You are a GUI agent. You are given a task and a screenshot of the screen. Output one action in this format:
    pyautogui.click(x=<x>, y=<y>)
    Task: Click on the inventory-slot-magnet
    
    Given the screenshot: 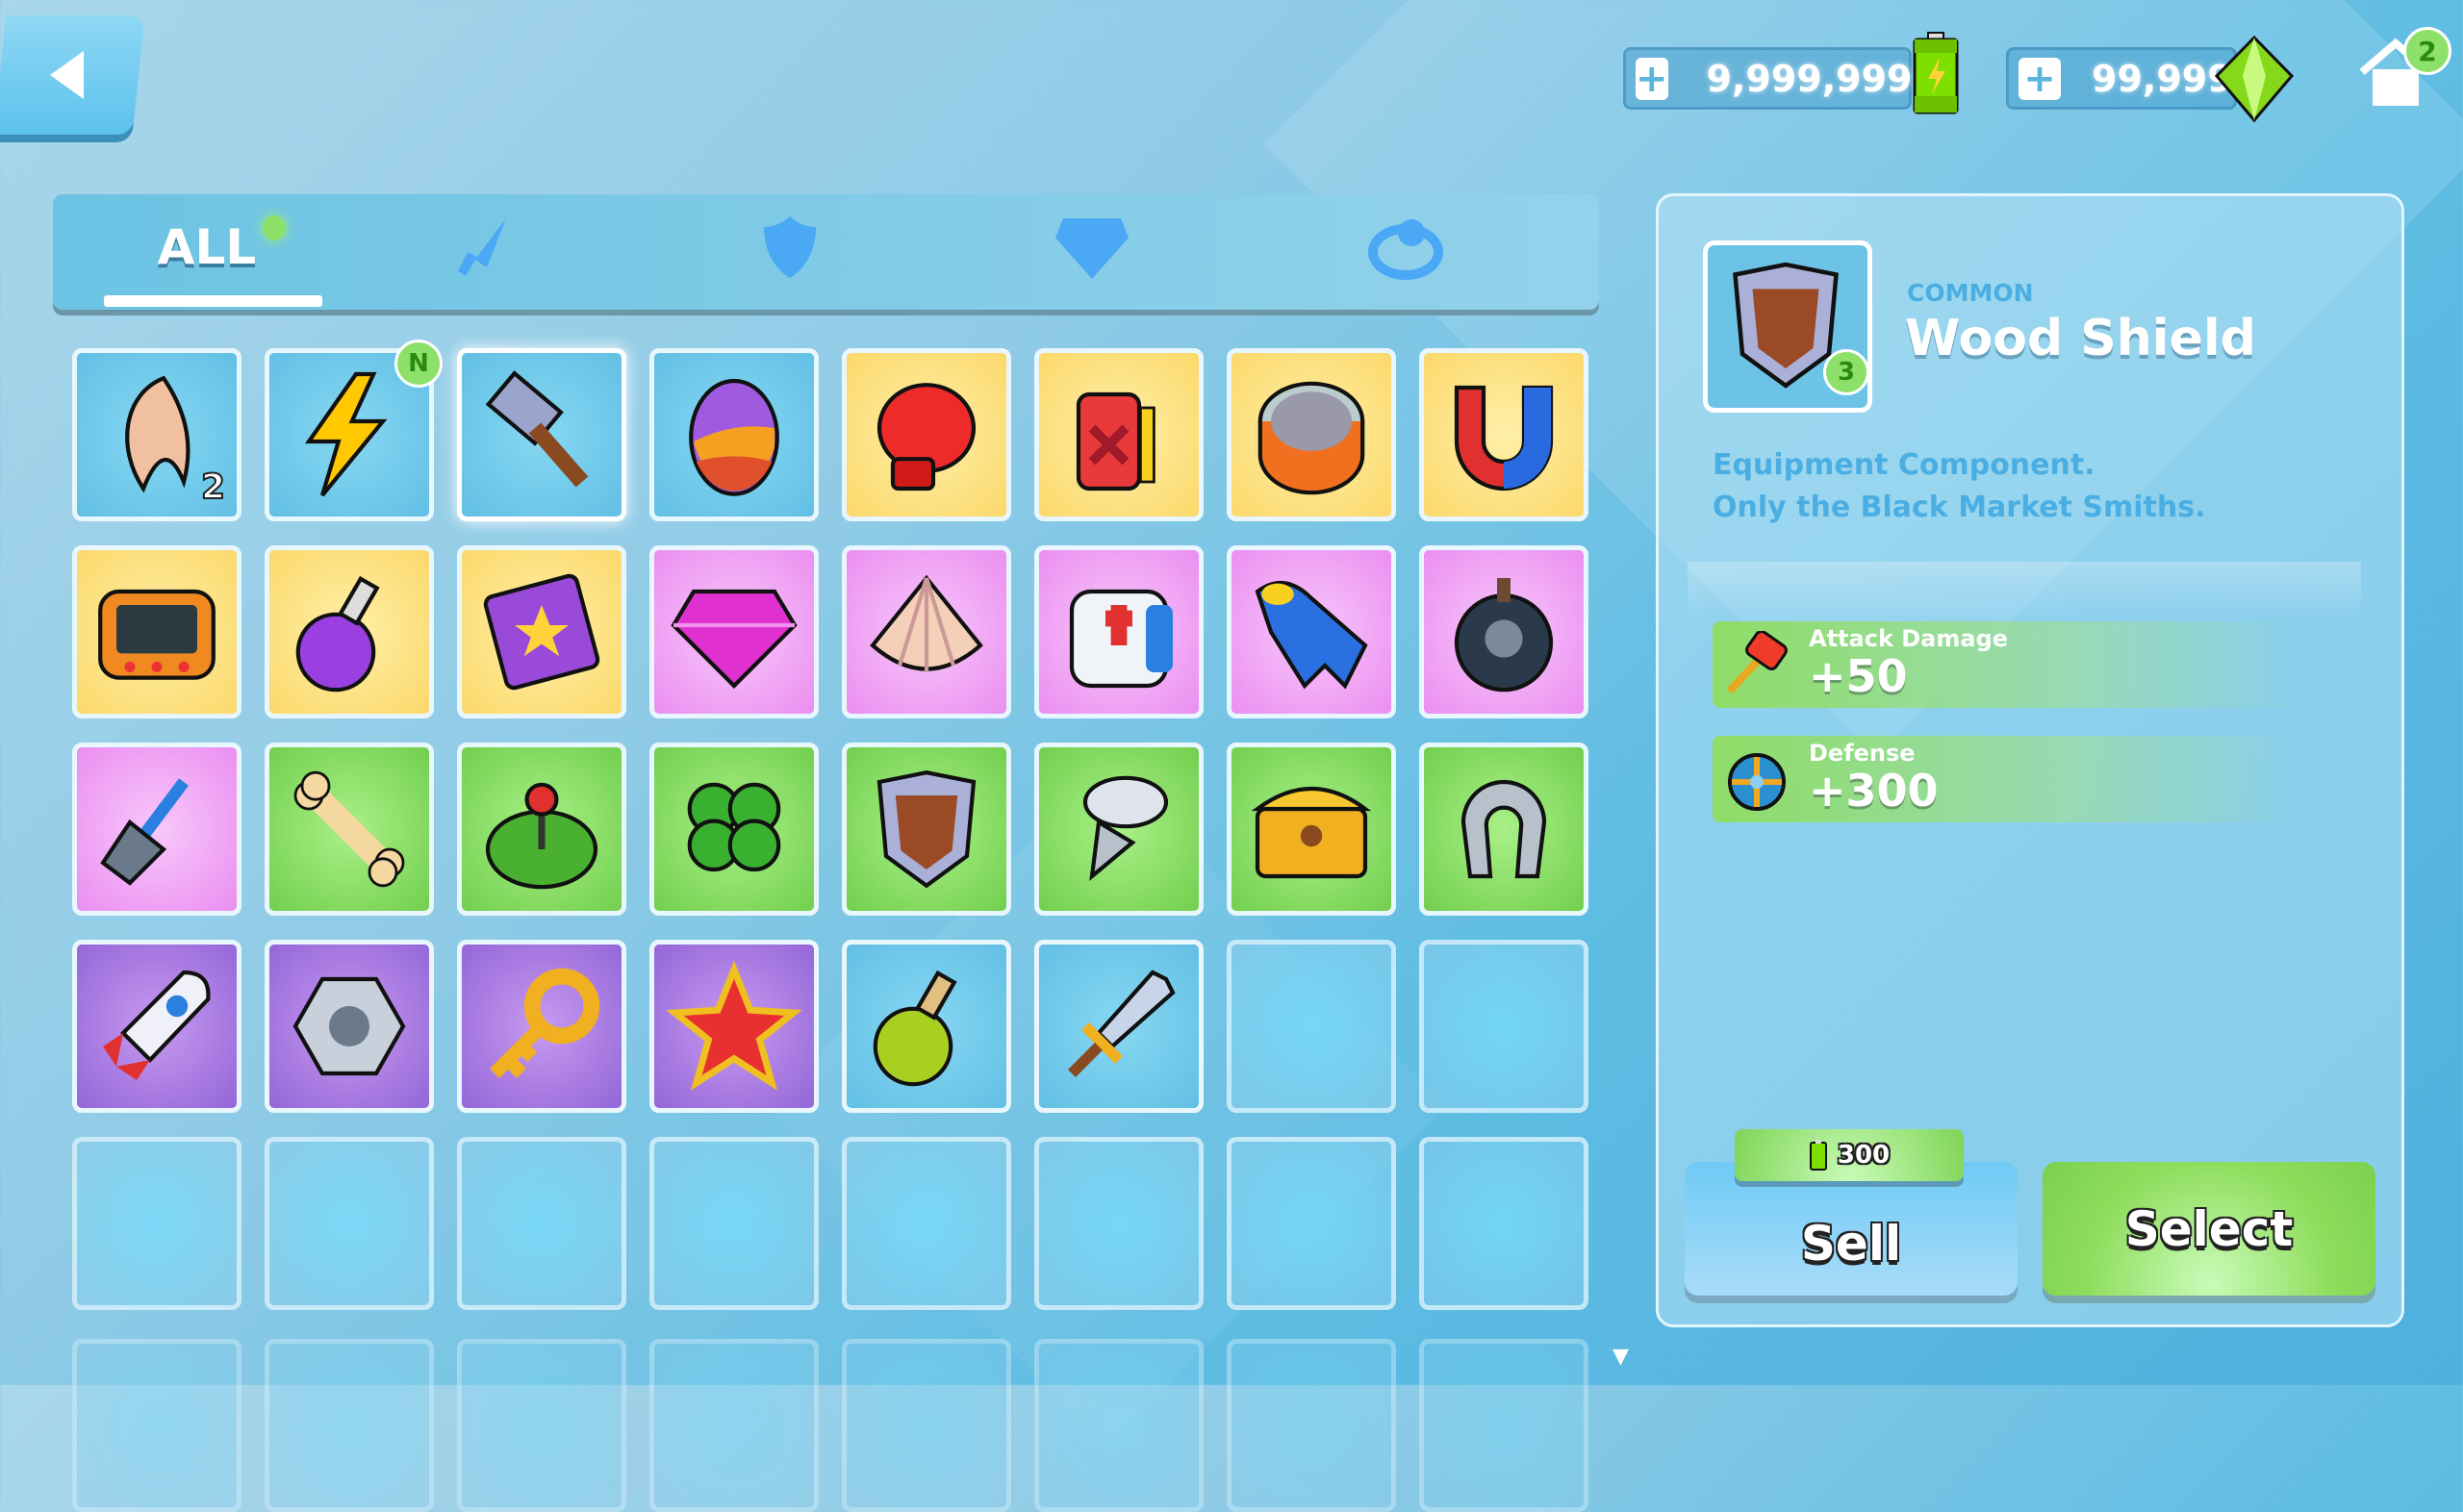 What is the action you would take?
    pyautogui.click(x=1504, y=435)
    